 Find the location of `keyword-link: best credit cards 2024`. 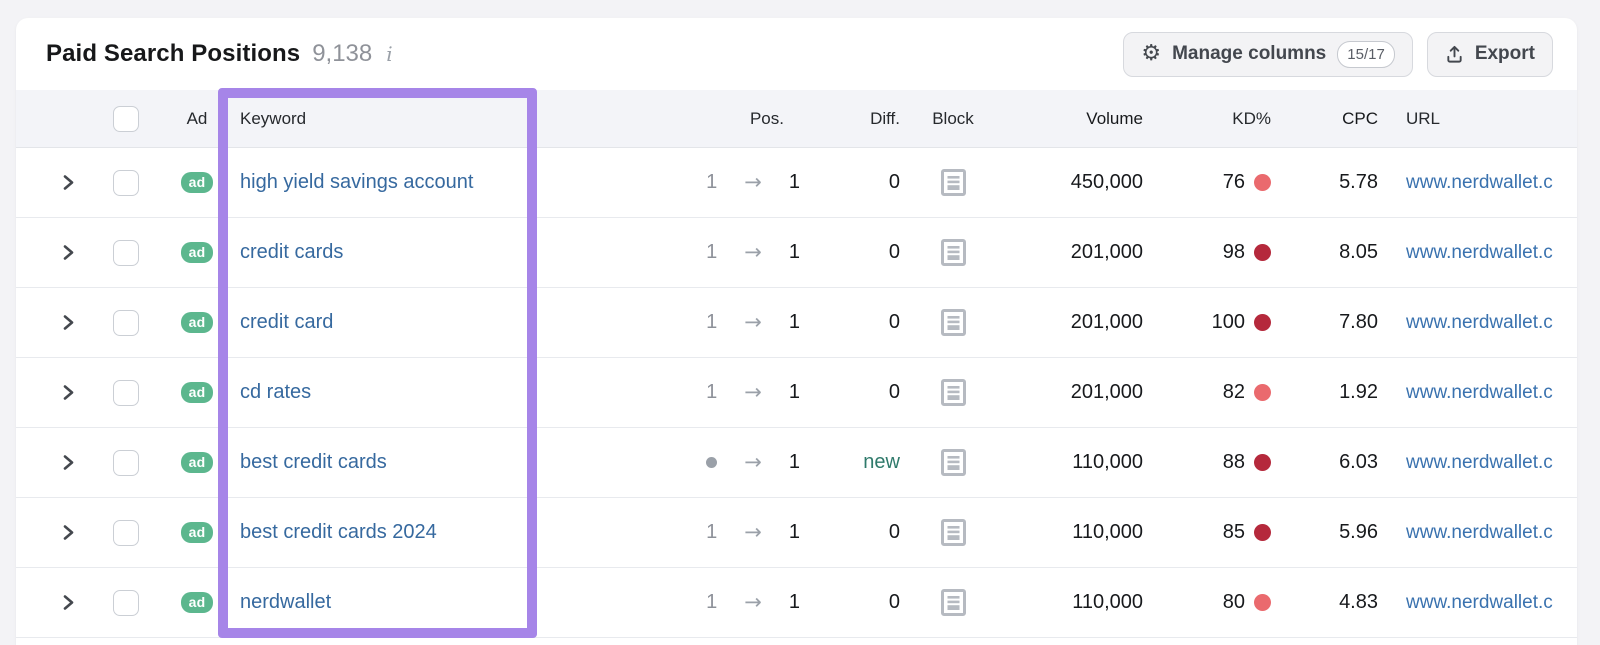

keyword-link: best credit cards 2024 is located at coordinates (338, 532).